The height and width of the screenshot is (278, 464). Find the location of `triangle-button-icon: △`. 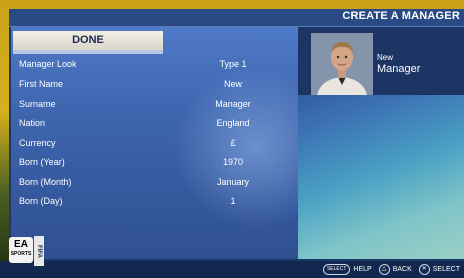

triangle-button-icon: △ is located at coordinates (384, 269).